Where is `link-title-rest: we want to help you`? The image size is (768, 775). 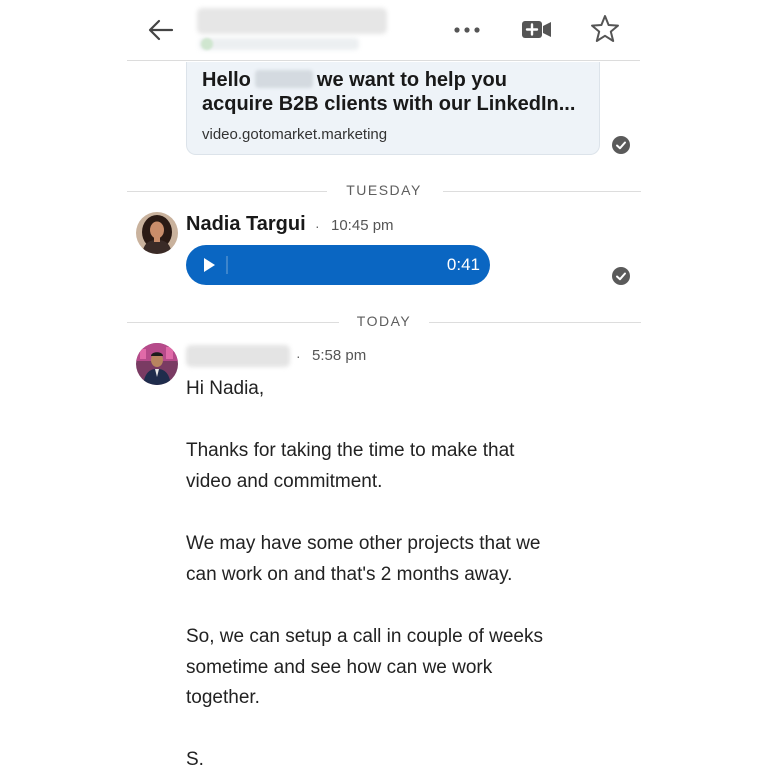 link-title-rest: we want to help you is located at coordinates (411, 80).